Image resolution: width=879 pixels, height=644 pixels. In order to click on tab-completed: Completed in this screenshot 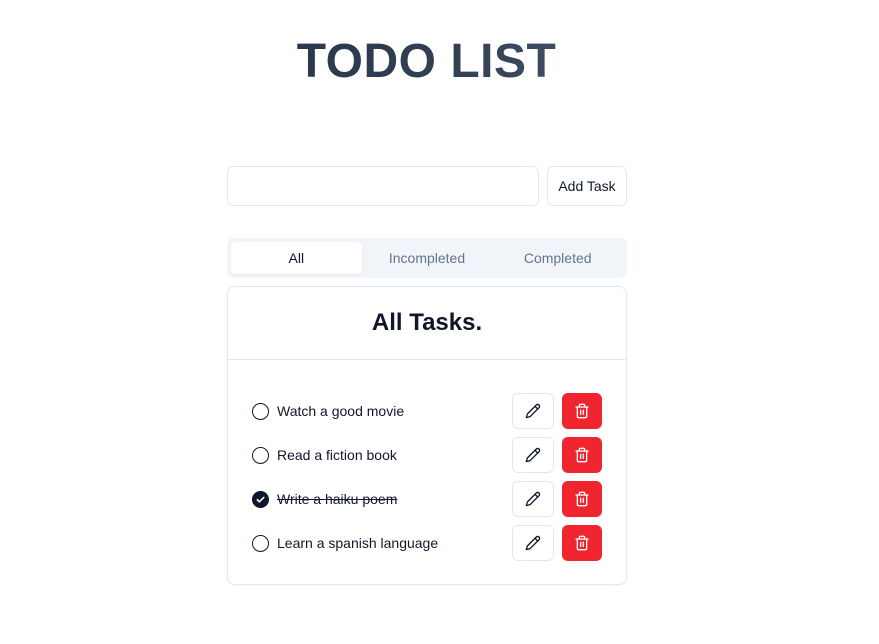, I will do `click(557, 258)`.